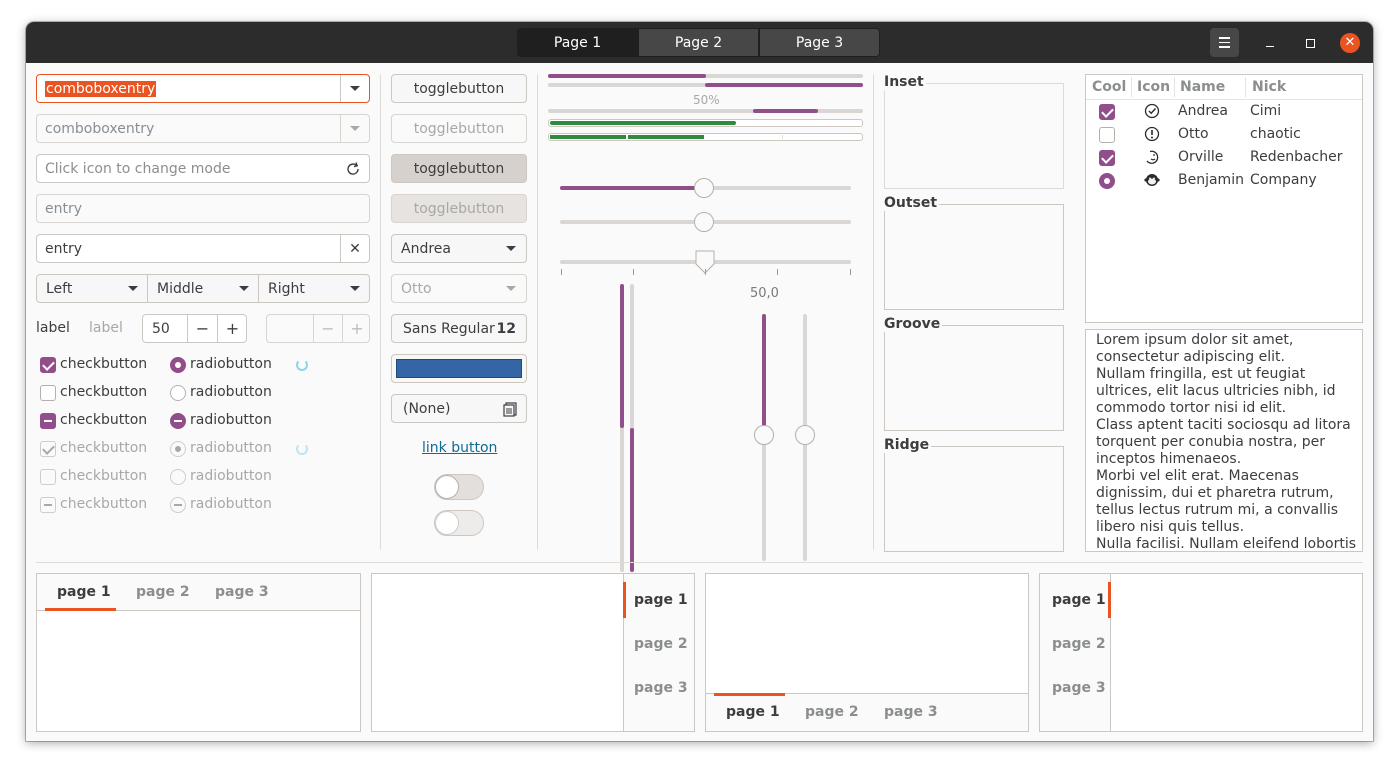 The width and height of the screenshot is (1399, 770). What do you see at coordinates (178, 477) in the screenshot?
I see `radio-unchecked-disabled` at bounding box center [178, 477].